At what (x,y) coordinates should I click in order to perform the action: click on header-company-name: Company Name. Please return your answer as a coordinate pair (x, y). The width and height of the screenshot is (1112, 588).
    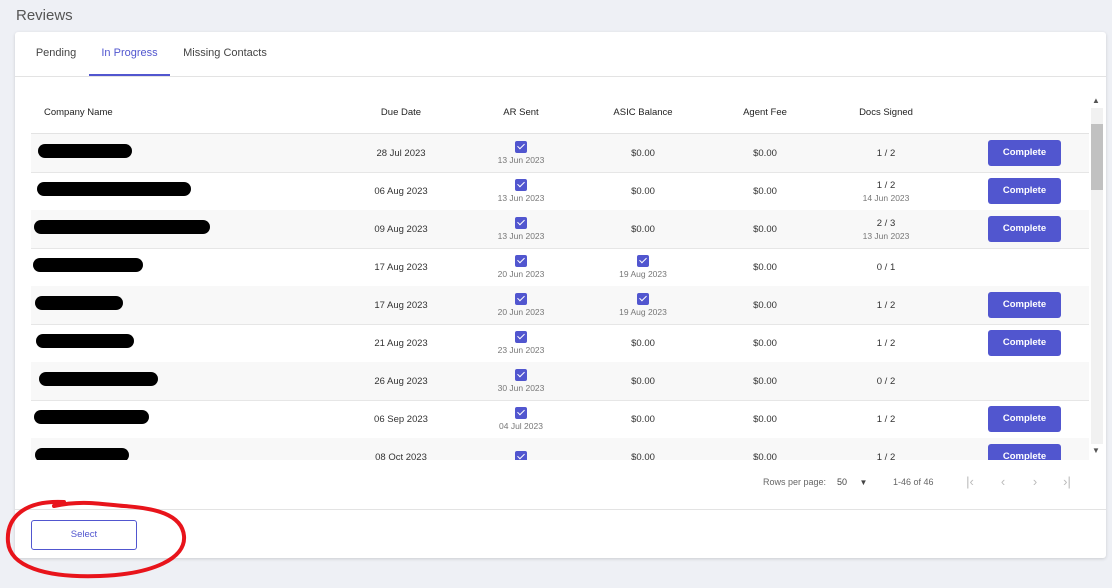
    Looking at the image, I should click on (78, 112).